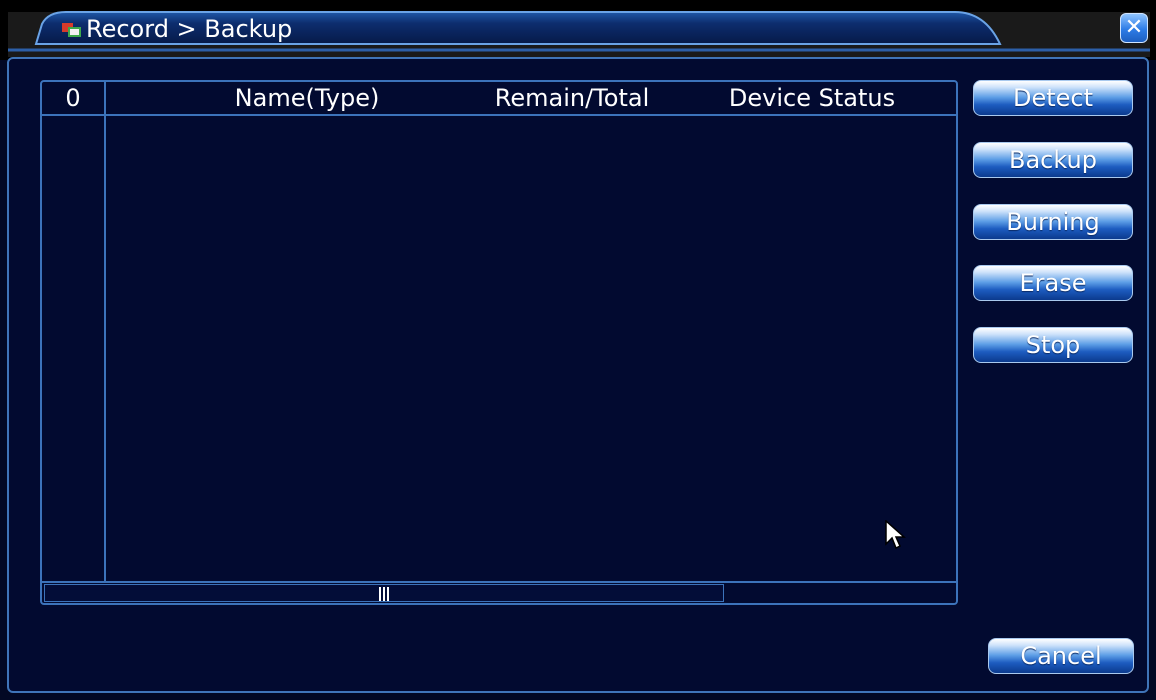 This screenshot has width=1156, height=700. Describe the element at coordinates (1053, 222) in the screenshot. I see `burning-button: Burning` at that location.